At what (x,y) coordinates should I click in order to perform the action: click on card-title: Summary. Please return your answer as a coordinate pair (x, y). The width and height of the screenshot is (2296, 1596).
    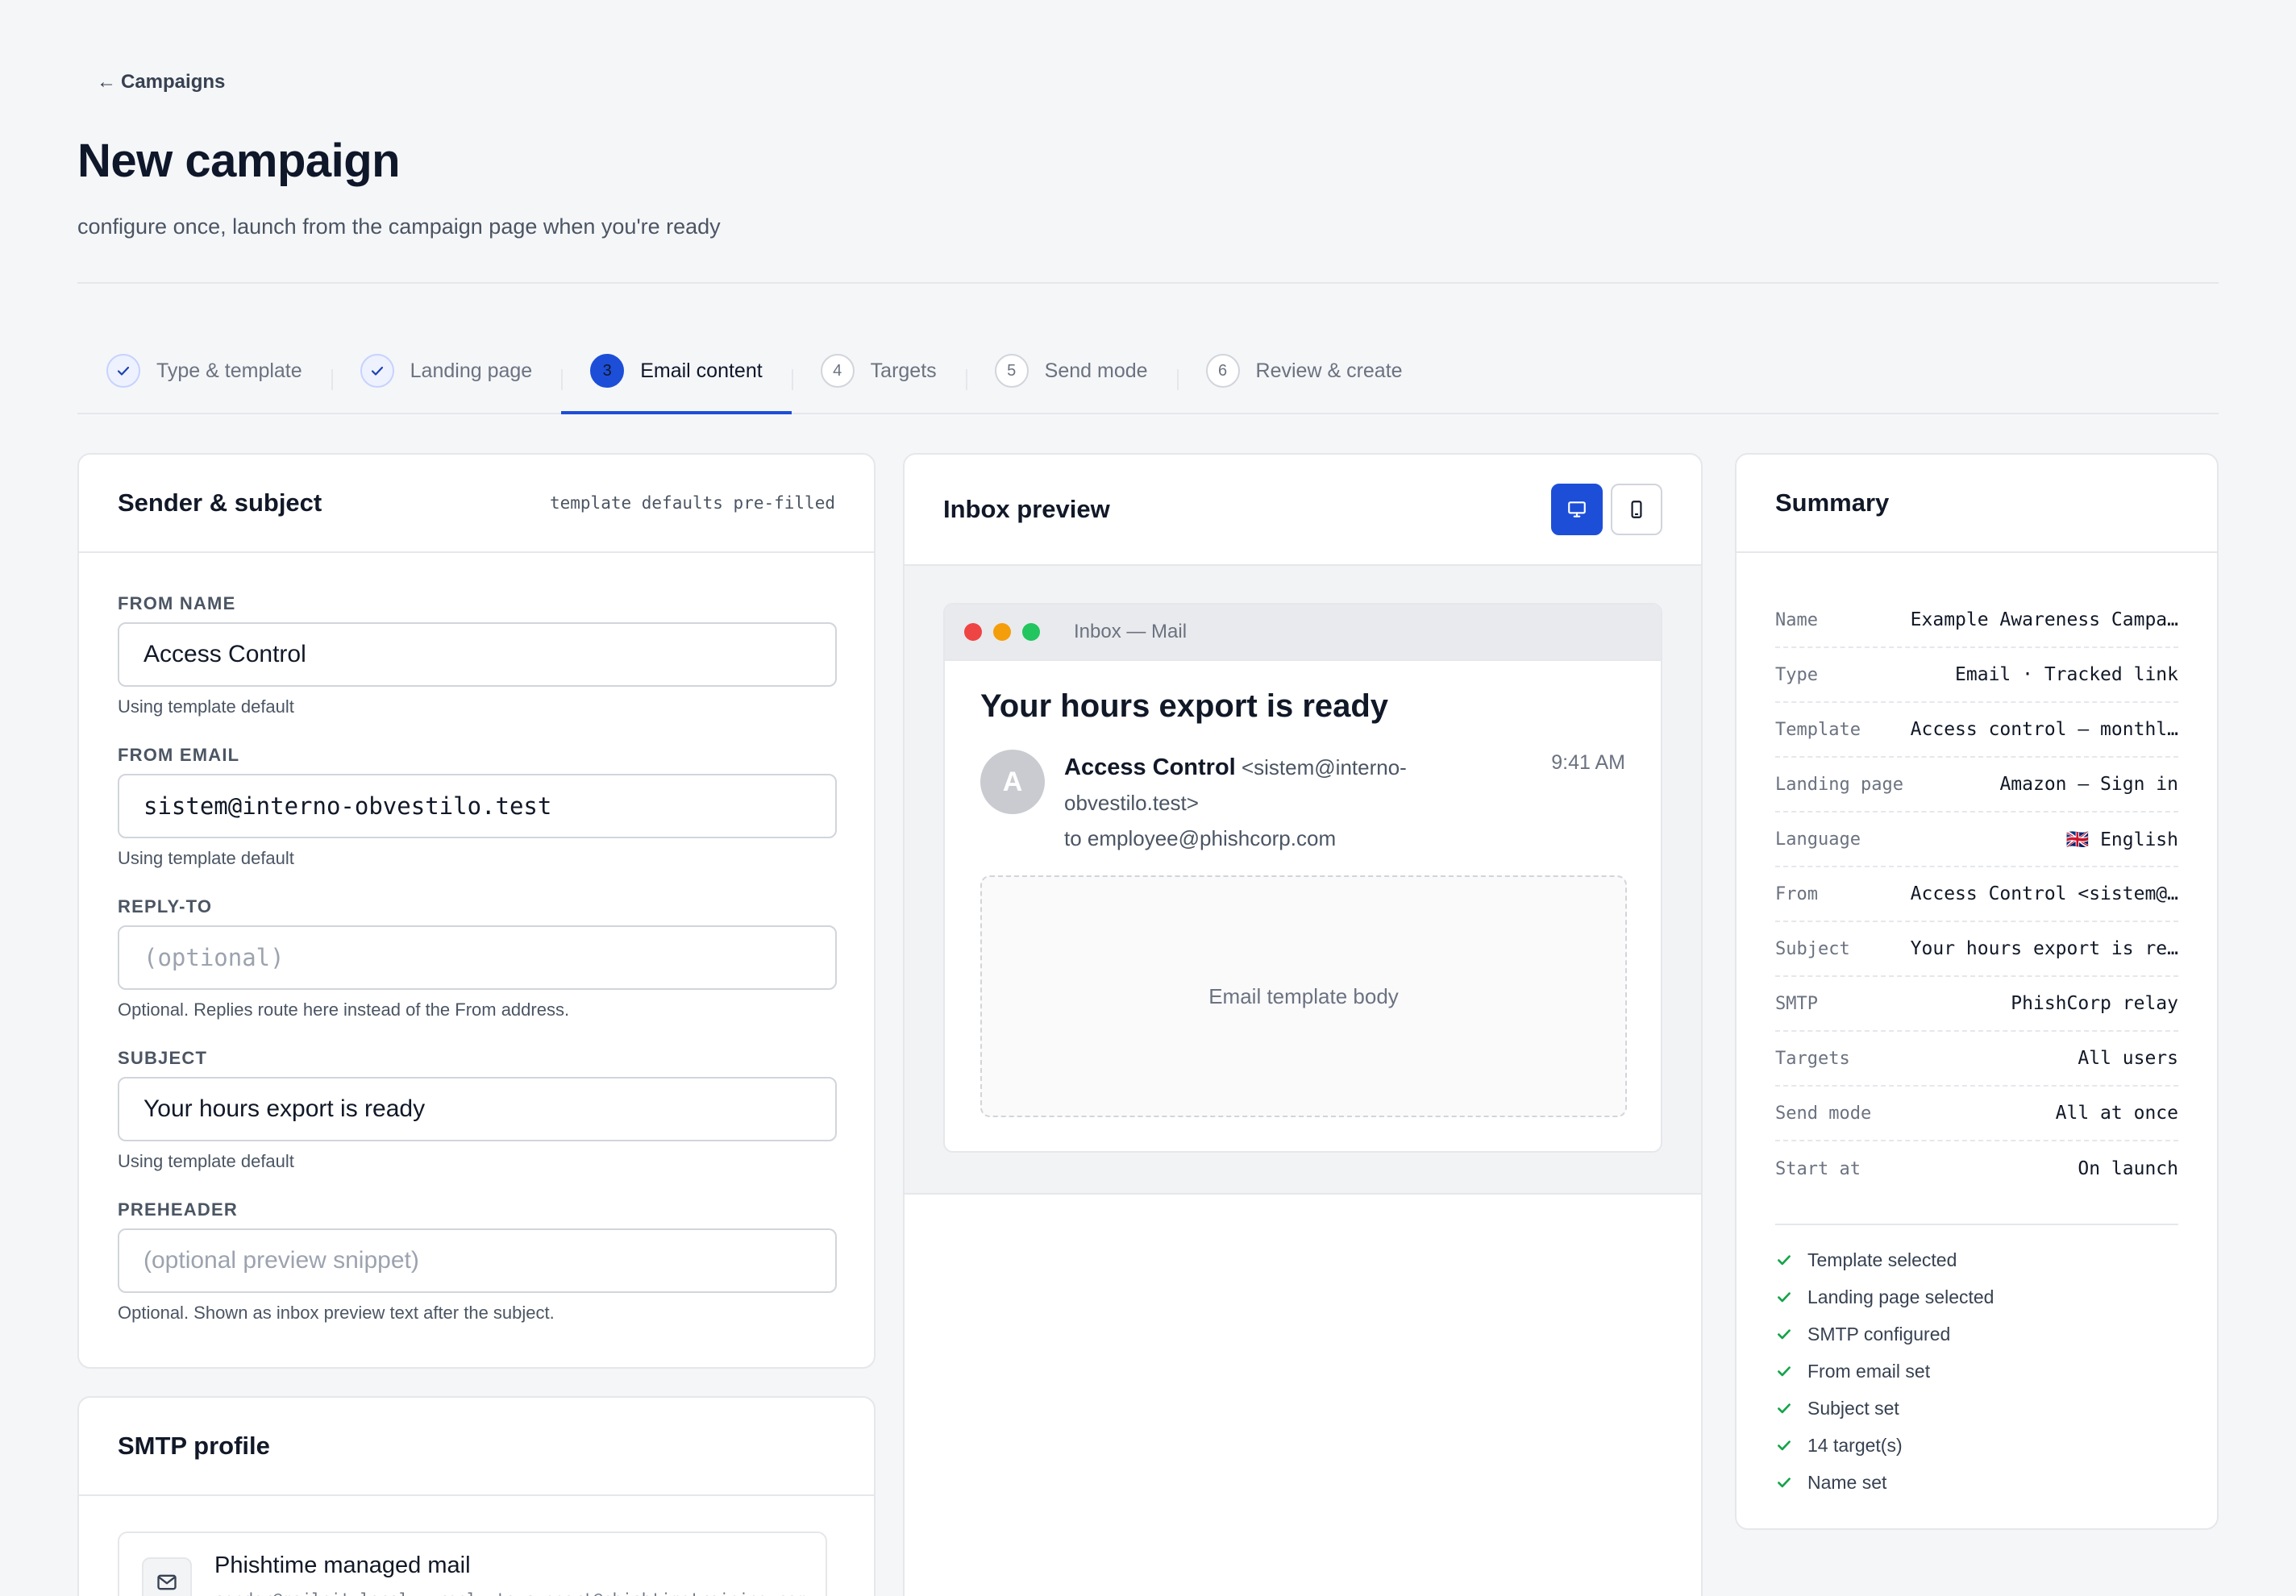
    Looking at the image, I should click on (1833, 502).